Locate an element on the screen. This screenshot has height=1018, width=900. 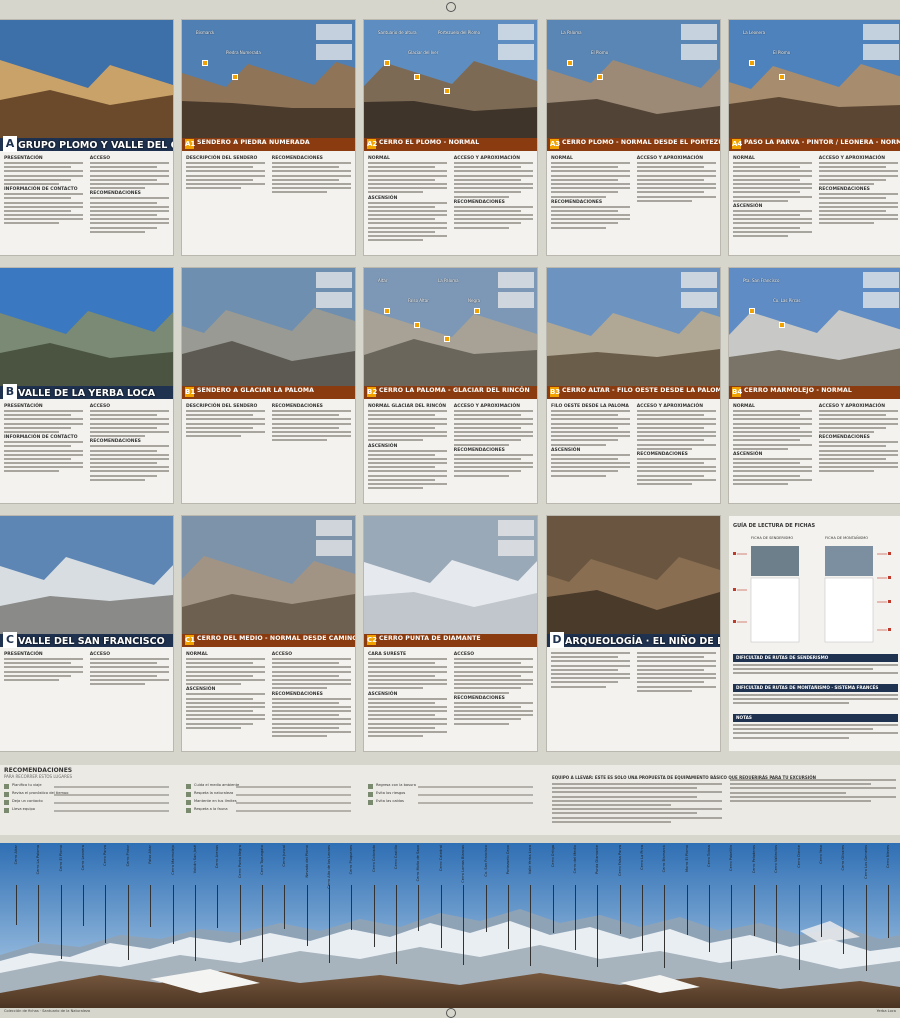
panorama-peak-label: Cerro Piuquenes is located at coordinates (351, 860).